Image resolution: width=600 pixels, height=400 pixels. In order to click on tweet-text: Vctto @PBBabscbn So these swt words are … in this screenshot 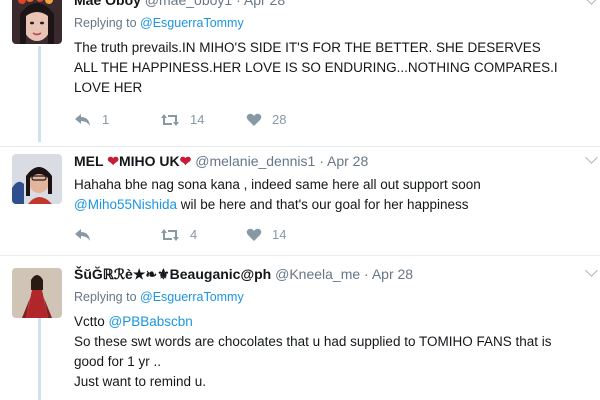, I will do `click(313, 351)`.